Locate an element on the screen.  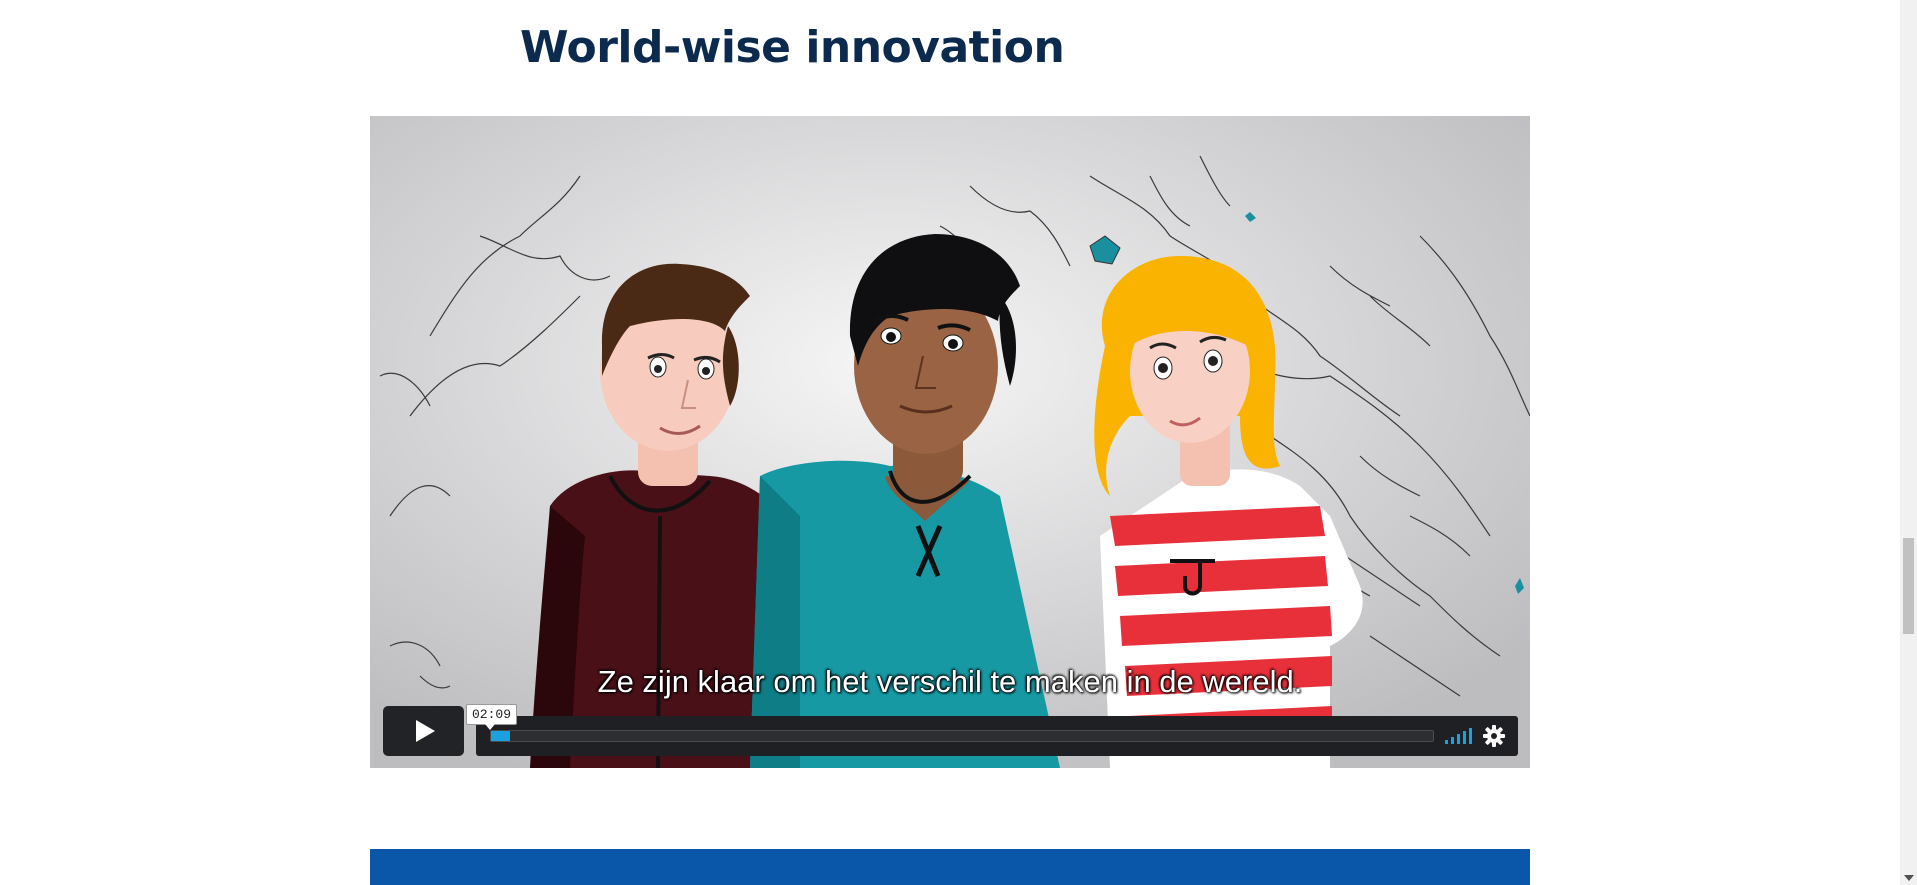
gear-icon is located at coordinates (1494, 736).